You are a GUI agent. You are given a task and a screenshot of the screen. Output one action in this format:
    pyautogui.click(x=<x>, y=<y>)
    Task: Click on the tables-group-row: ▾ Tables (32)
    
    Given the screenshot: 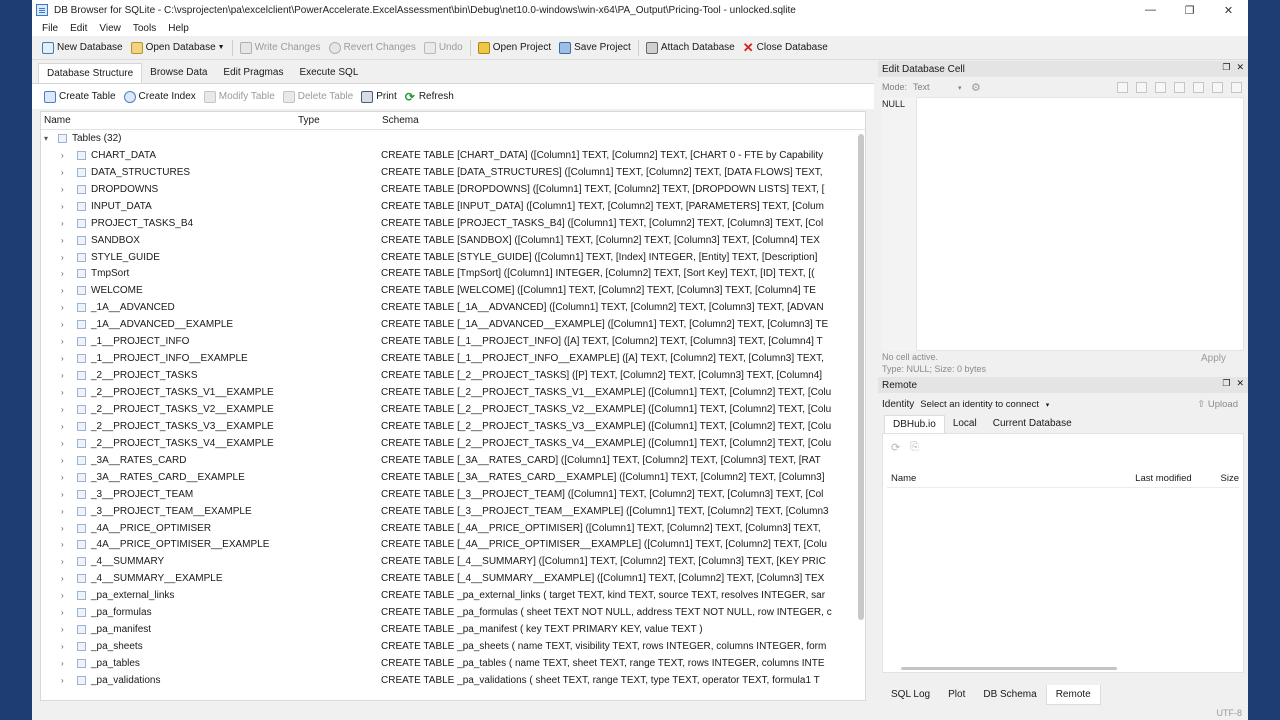 What is the action you would take?
    pyautogui.click(x=453, y=138)
    